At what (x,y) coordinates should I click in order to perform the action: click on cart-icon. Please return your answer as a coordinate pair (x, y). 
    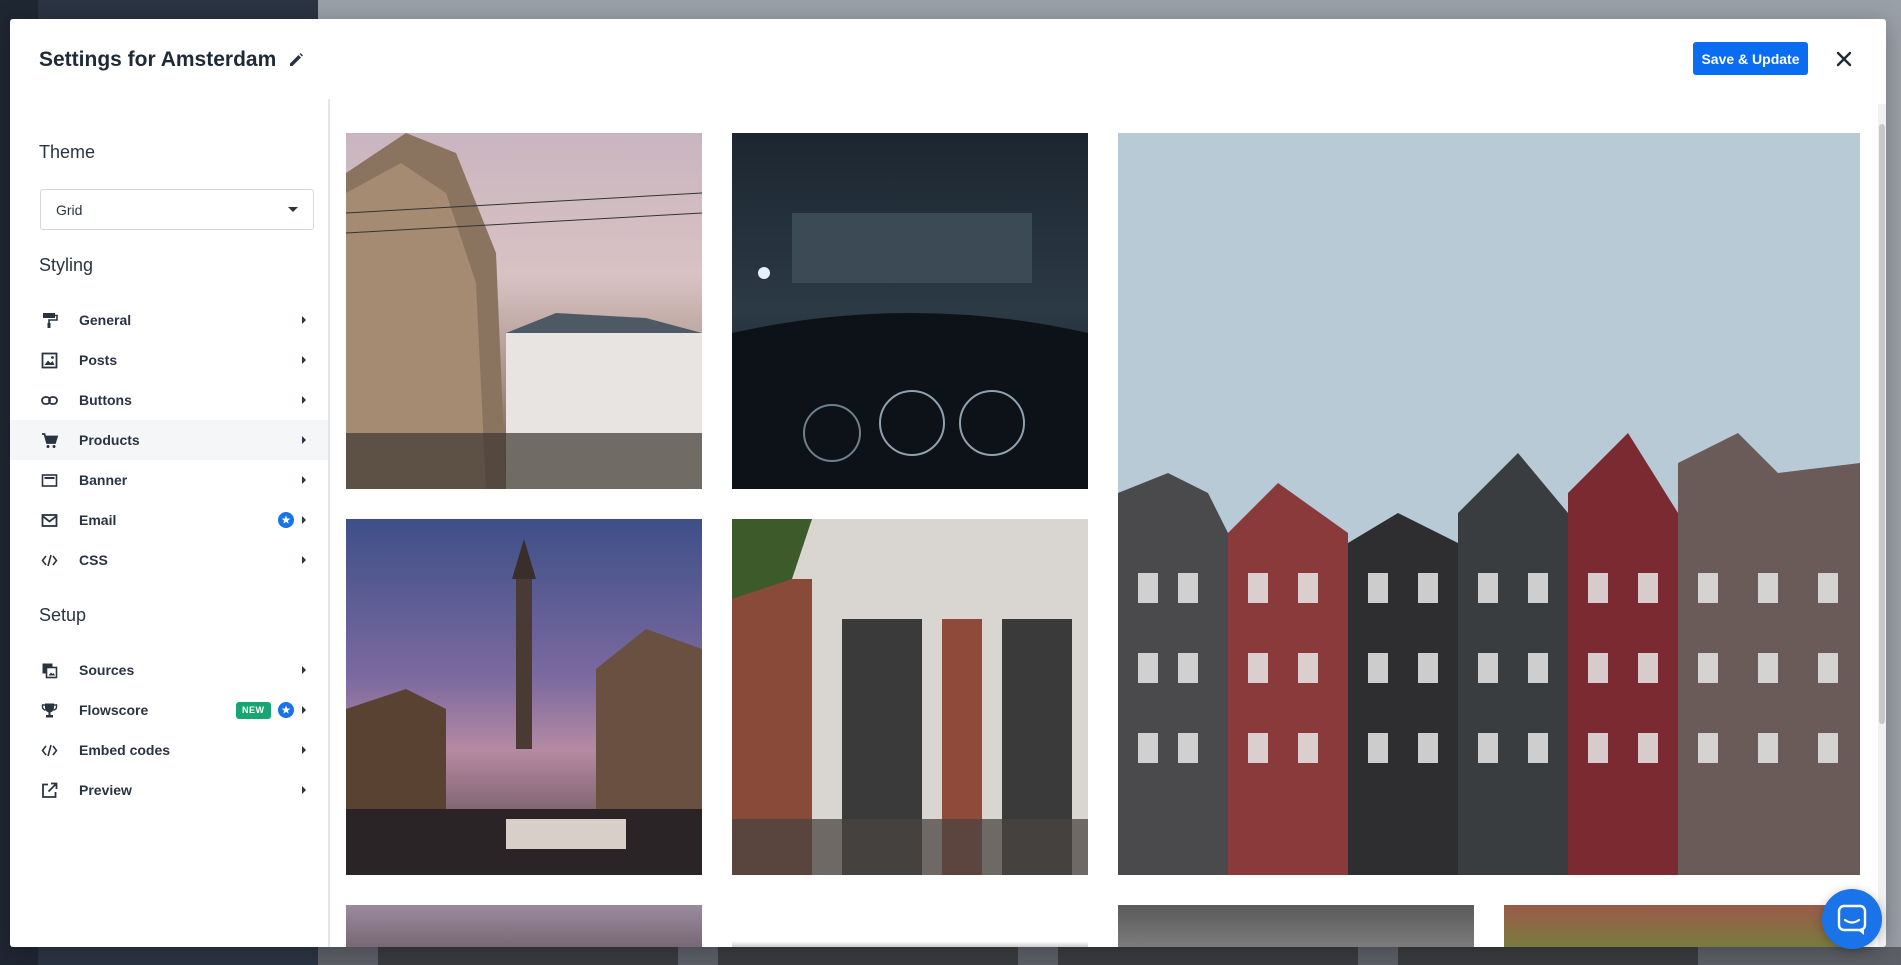
    Looking at the image, I should click on (50, 440).